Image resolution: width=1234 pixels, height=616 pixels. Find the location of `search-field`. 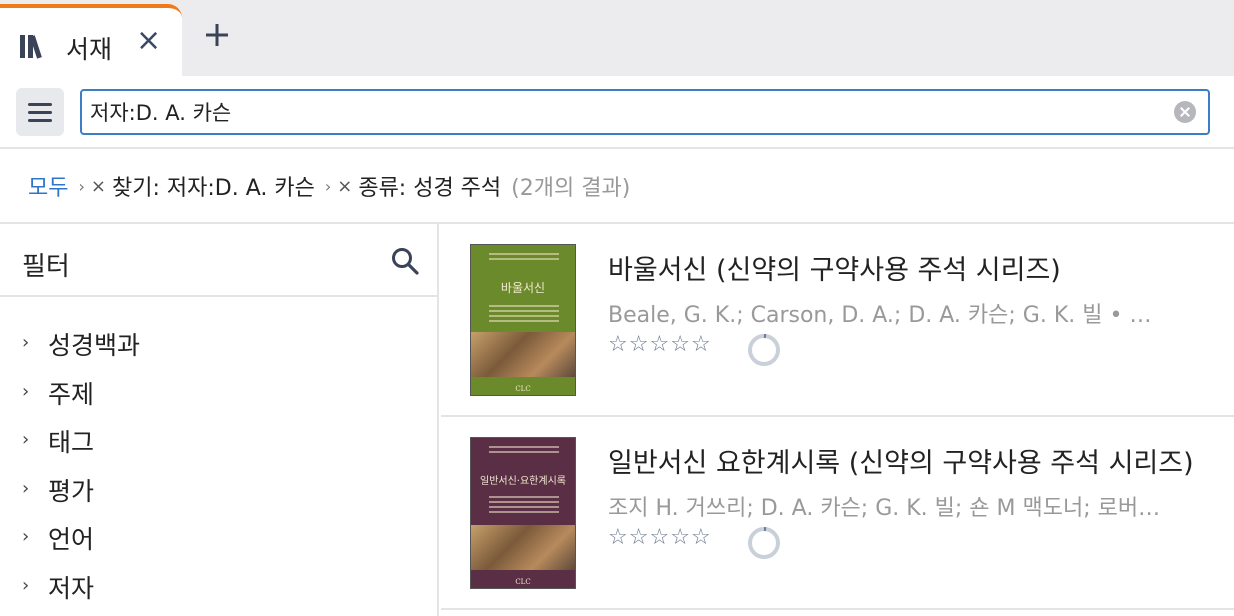

search-field is located at coordinates (645, 112).